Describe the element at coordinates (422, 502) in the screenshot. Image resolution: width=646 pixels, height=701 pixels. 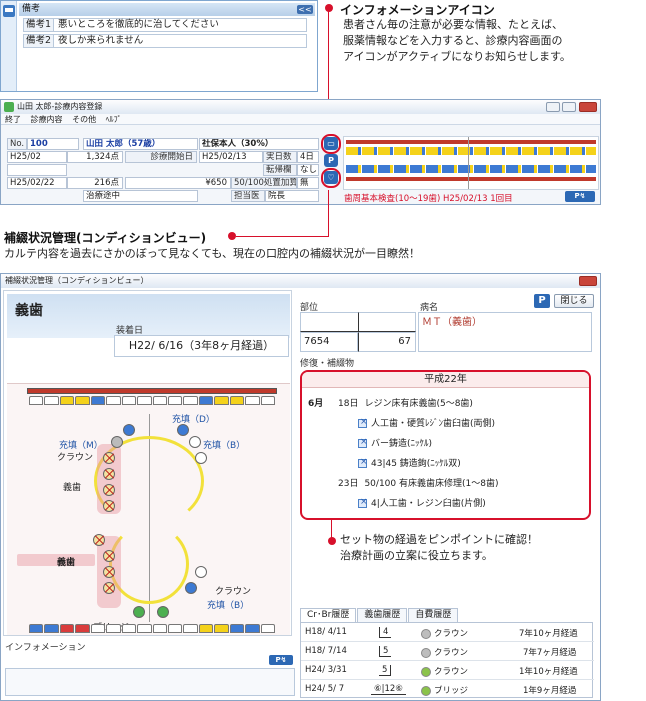
I see `history-row: 4|人工歯・レジン臼歯(片側)` at that location.